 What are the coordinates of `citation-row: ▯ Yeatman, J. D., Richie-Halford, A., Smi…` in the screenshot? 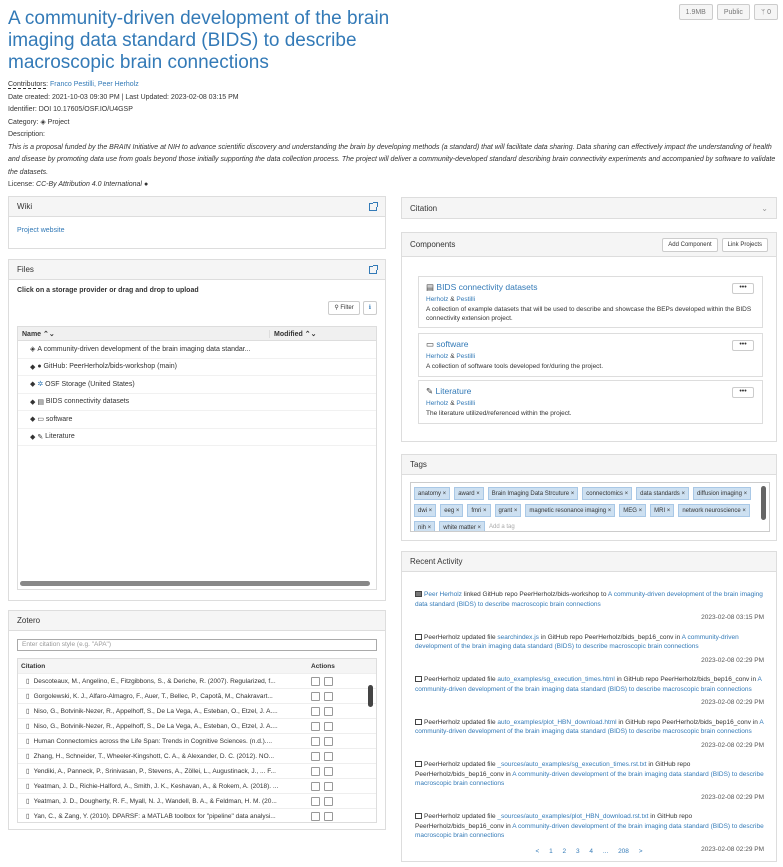 It's located at (197, 786).